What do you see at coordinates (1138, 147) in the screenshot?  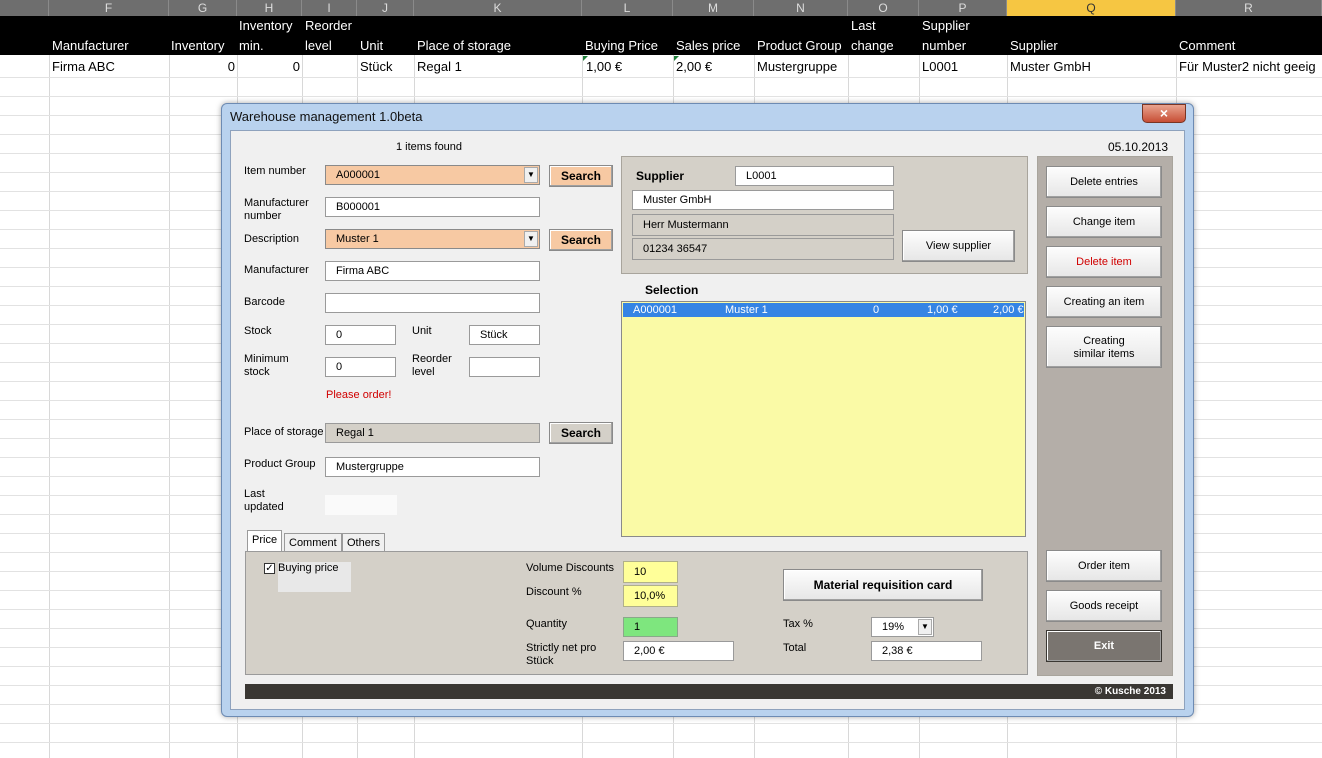 I see `date-label: 05.10.2013` at bounding box center [1138, 147].